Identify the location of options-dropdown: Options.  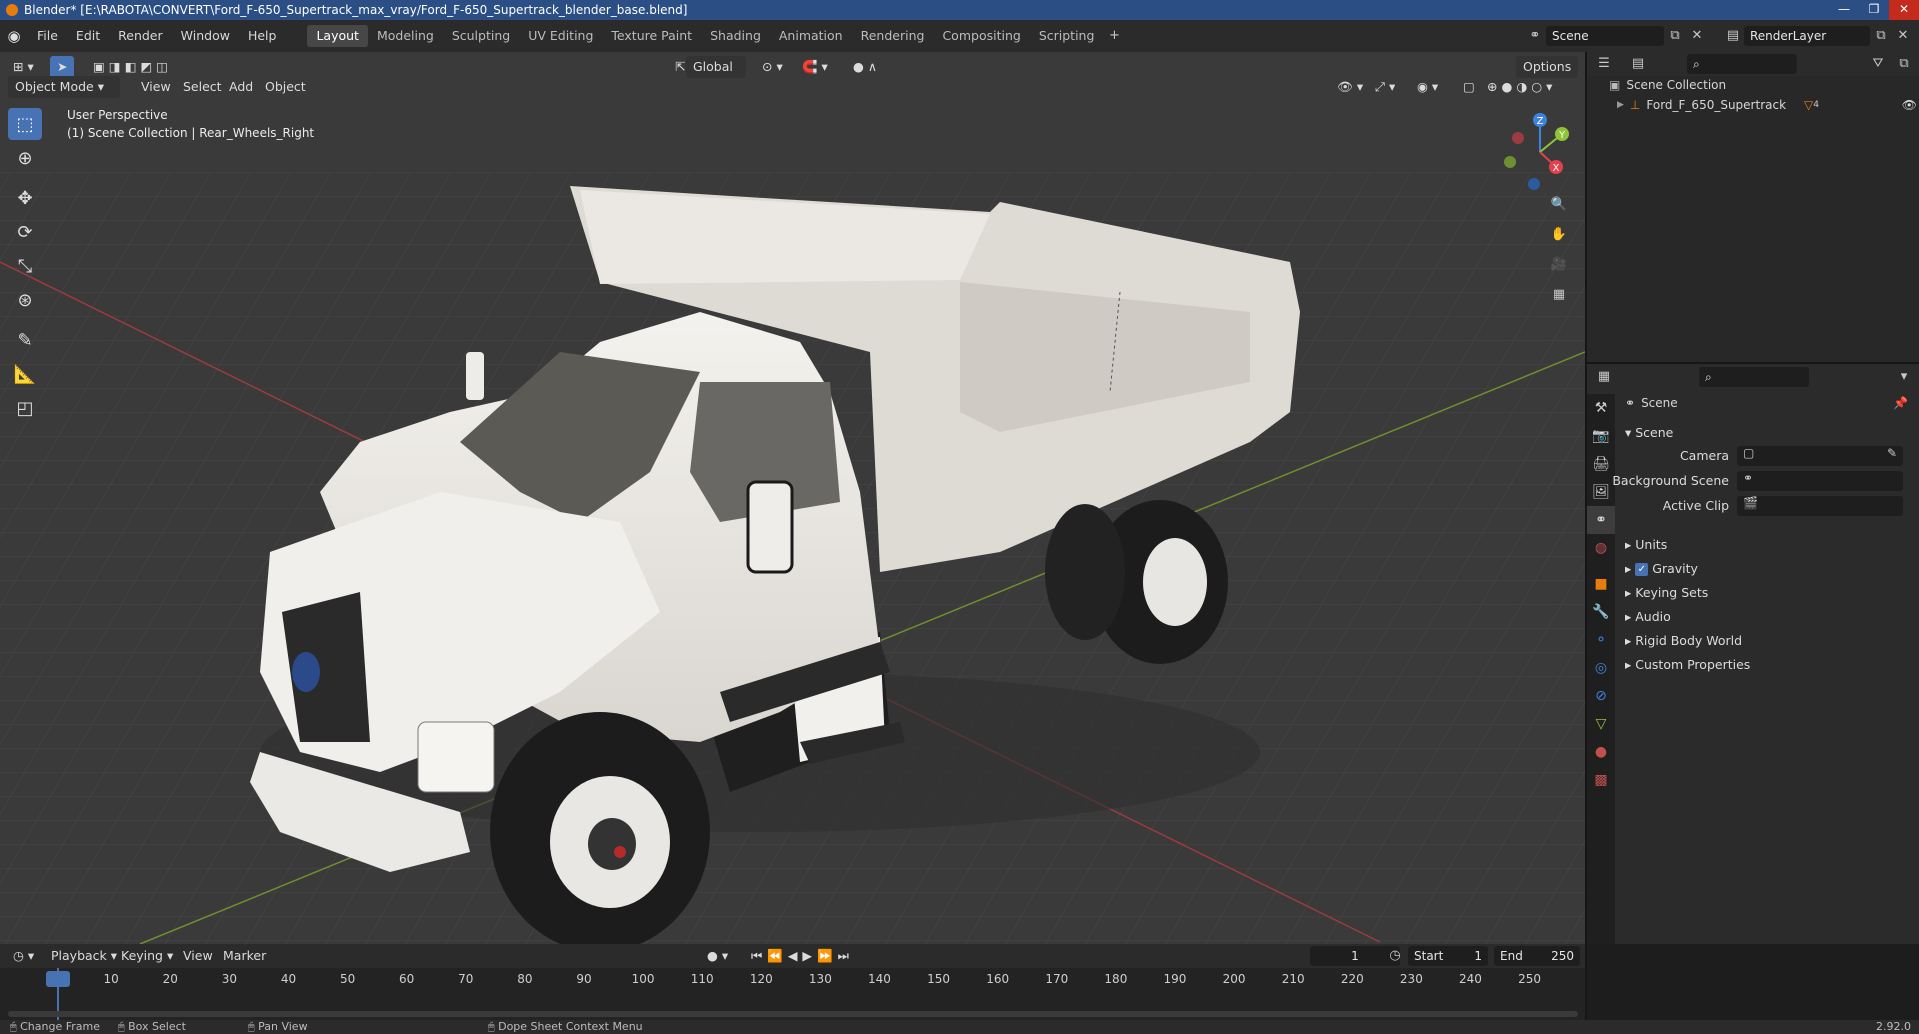
(1547, 67).